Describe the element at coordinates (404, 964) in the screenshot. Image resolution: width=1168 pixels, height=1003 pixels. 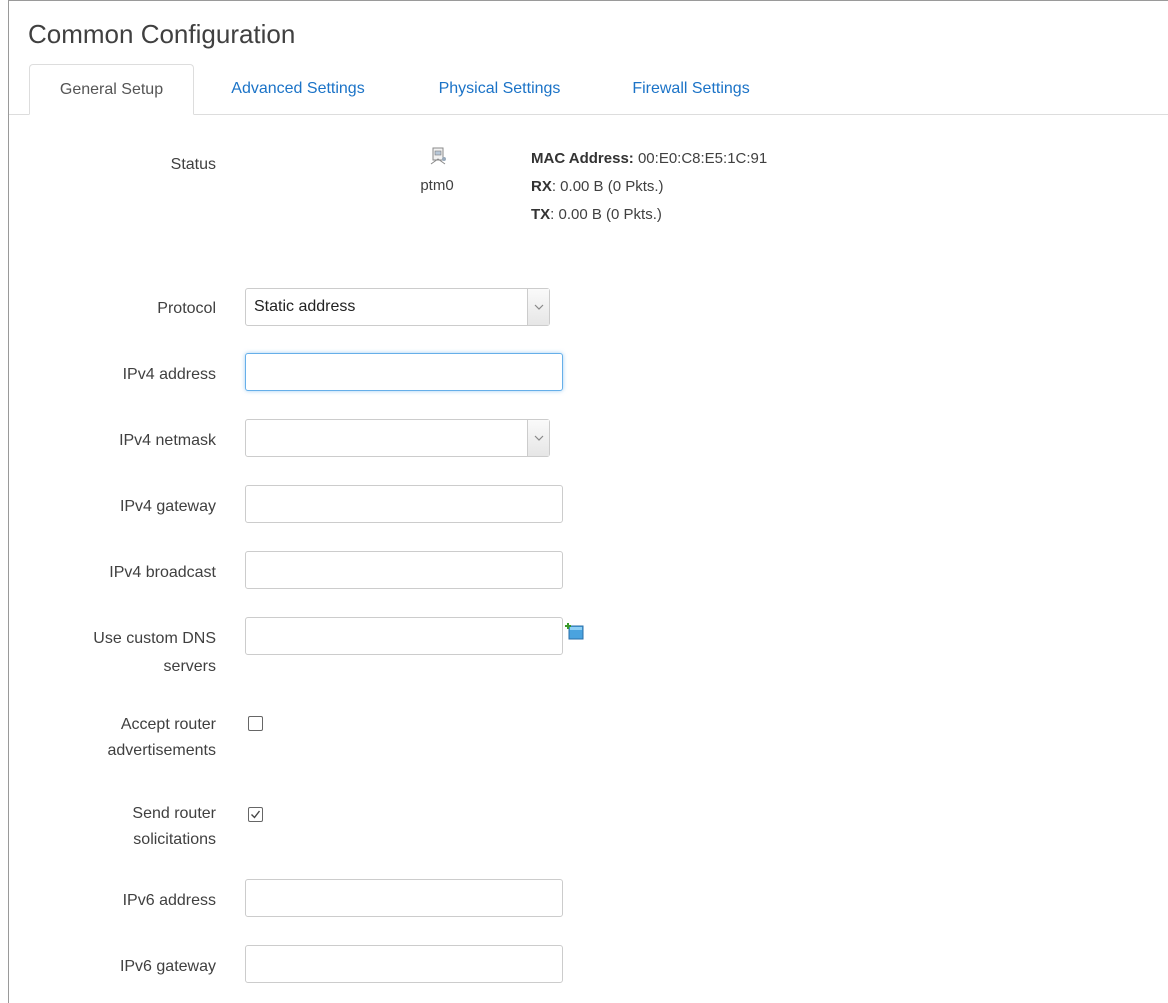
I see `ipv6-gateway-input` at that location.